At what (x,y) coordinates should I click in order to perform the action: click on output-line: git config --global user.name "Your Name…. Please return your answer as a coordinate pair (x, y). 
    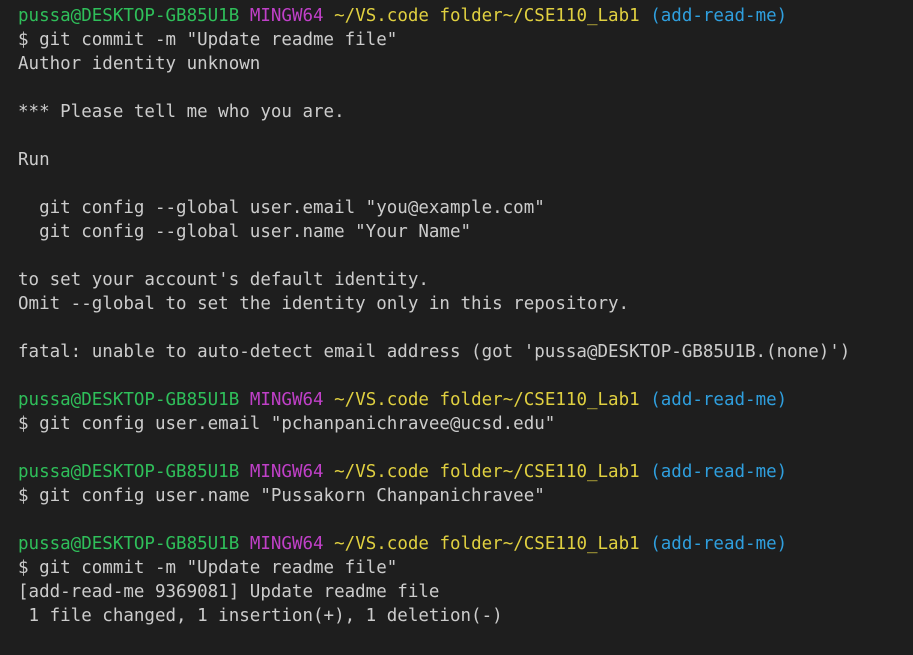
    Looking at the image, I should click on (245, 232).